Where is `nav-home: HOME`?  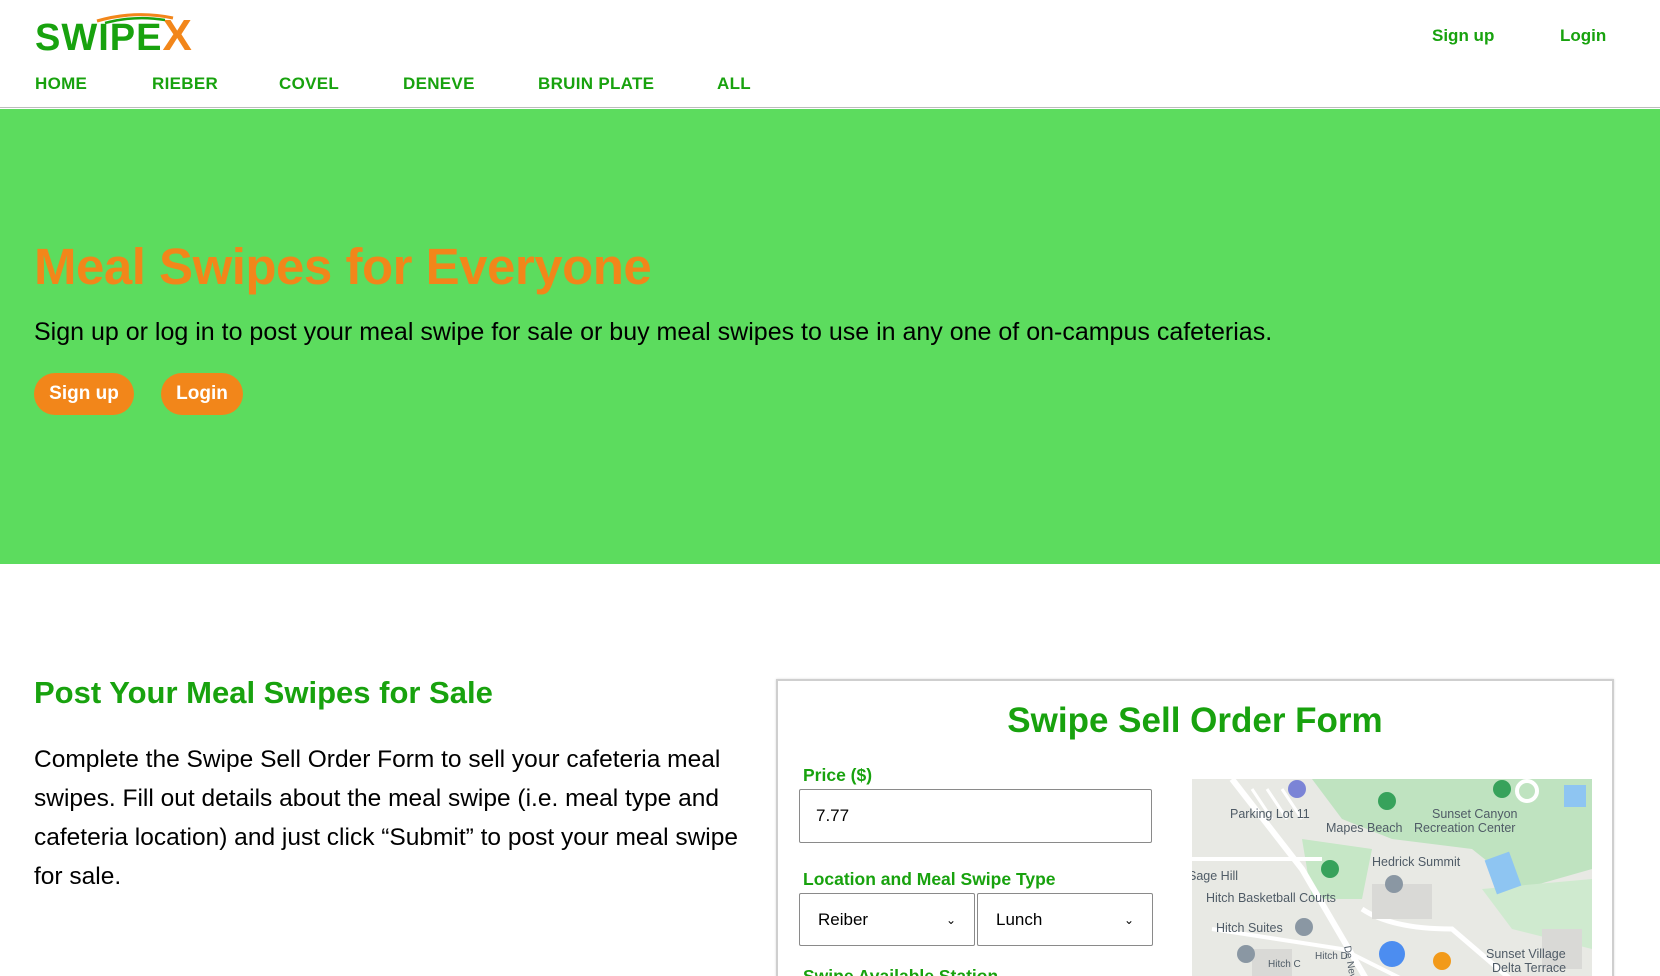 nav-home: HOME is located at coordinates (61, 84).